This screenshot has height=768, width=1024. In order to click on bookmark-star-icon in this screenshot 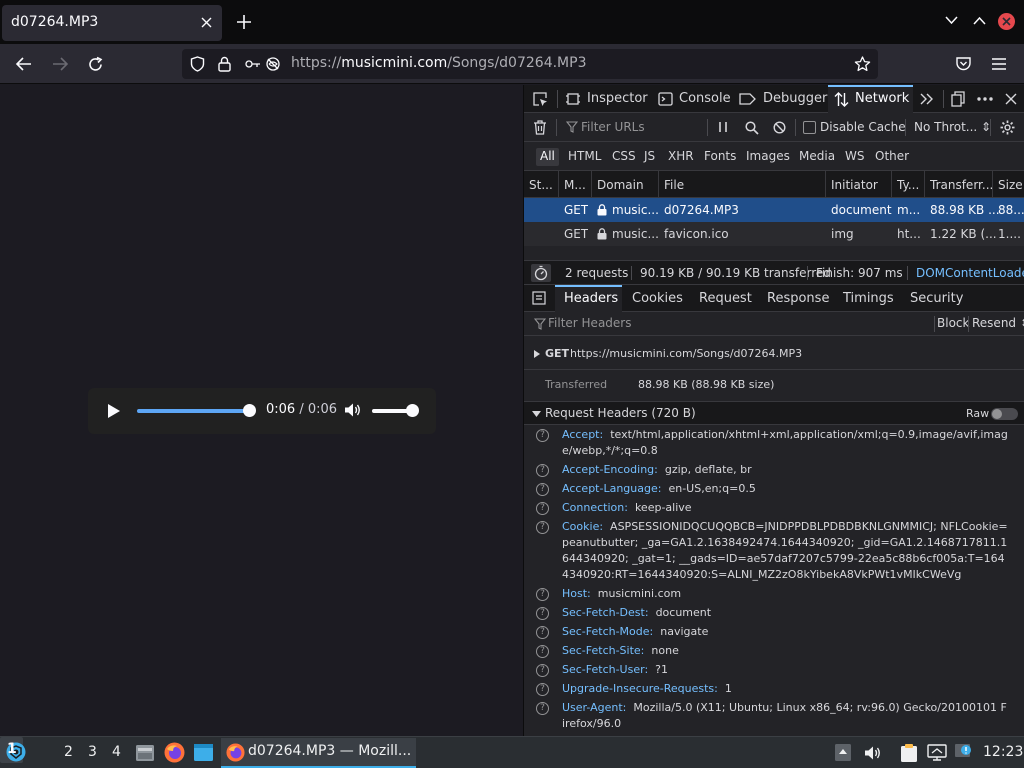, I will do `click(862, 64)`.